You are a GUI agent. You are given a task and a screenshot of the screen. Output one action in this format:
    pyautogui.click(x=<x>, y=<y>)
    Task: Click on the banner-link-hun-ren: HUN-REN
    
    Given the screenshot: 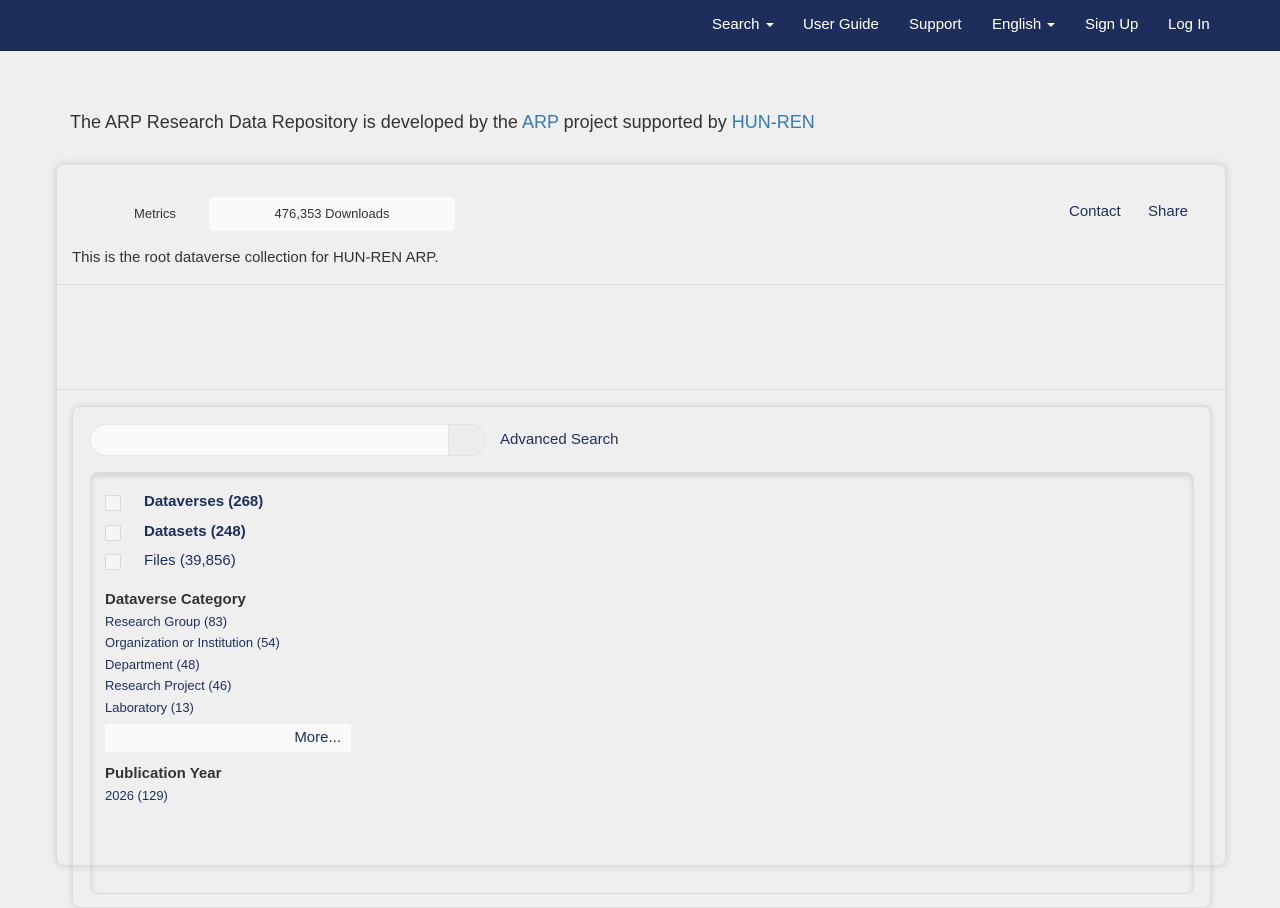 What is the action you would take?
    pyautogui.click(x=773, y=122)
    